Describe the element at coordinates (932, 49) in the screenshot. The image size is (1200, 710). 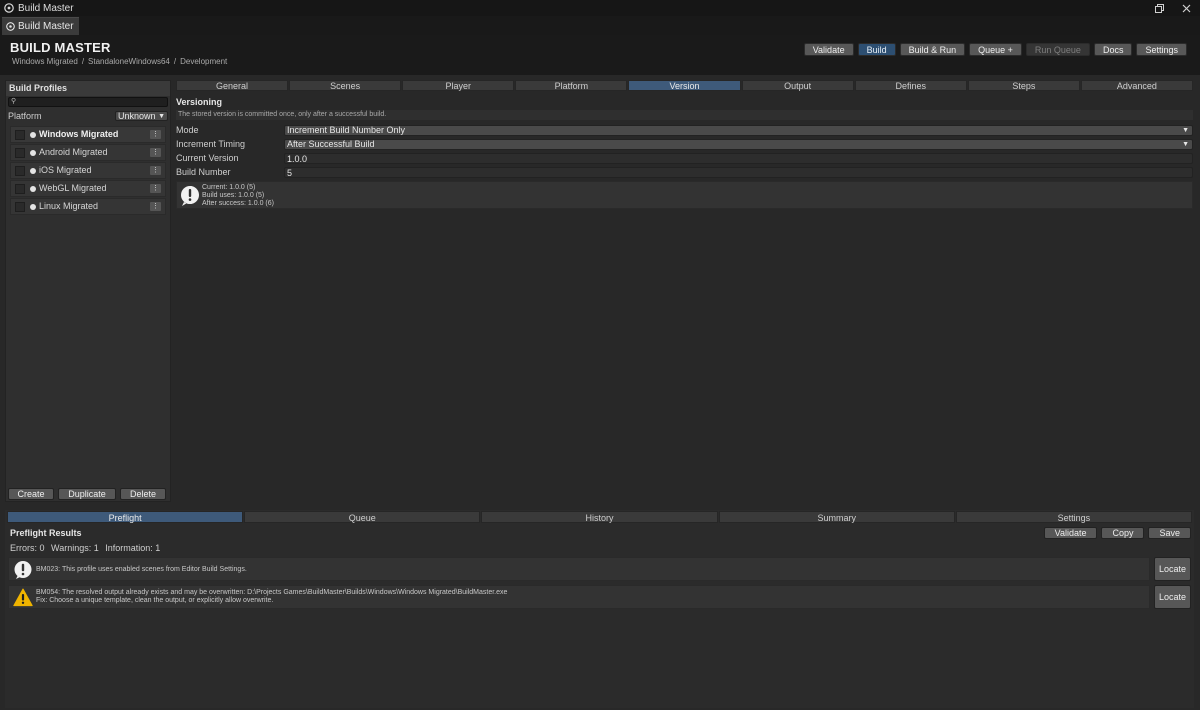
I see `build-and-run-button: Build & Run` at that location.